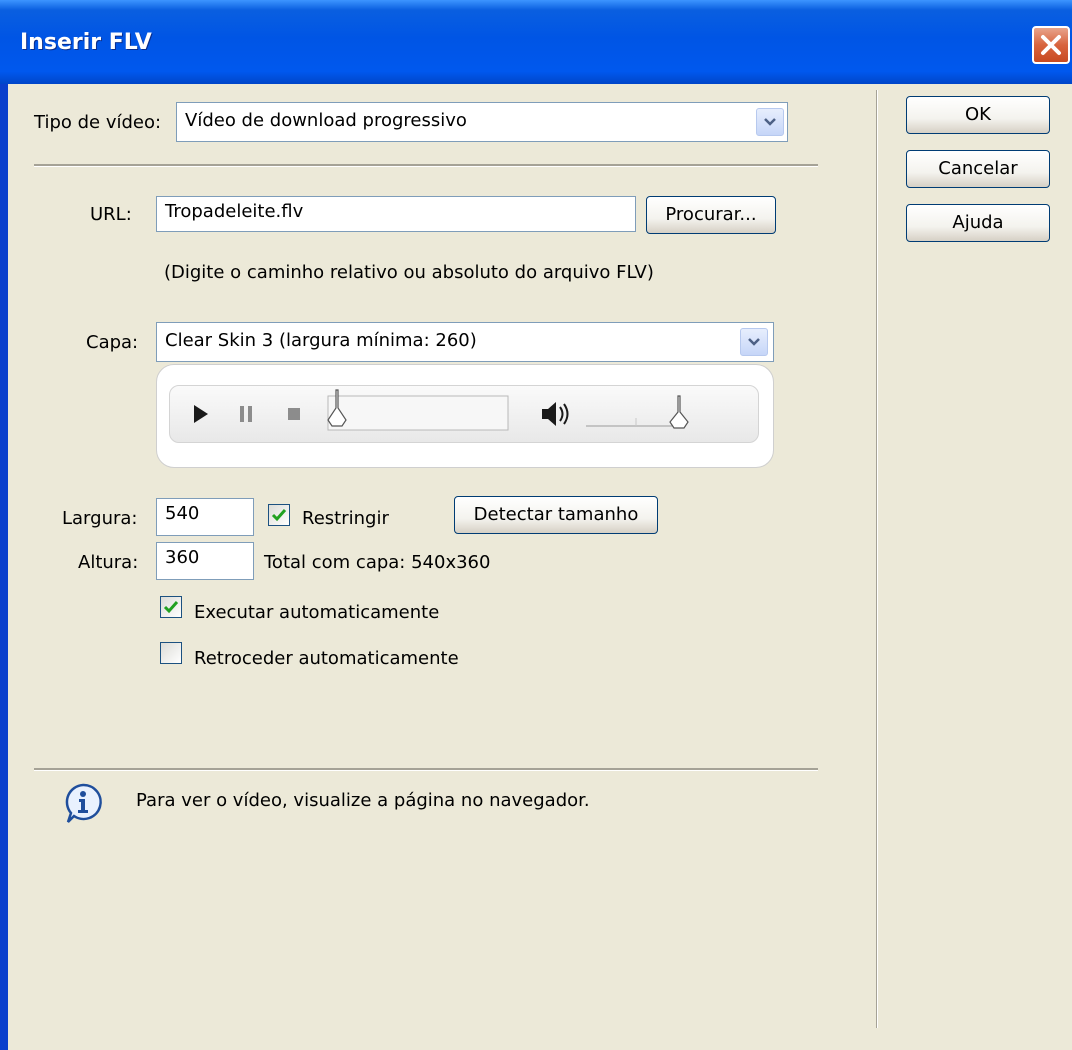 This screenshot has height=1050, width=1072. Describe the element at coordinates (100, 518) in the screenshot. I see `width-label: Largura:` at that location.